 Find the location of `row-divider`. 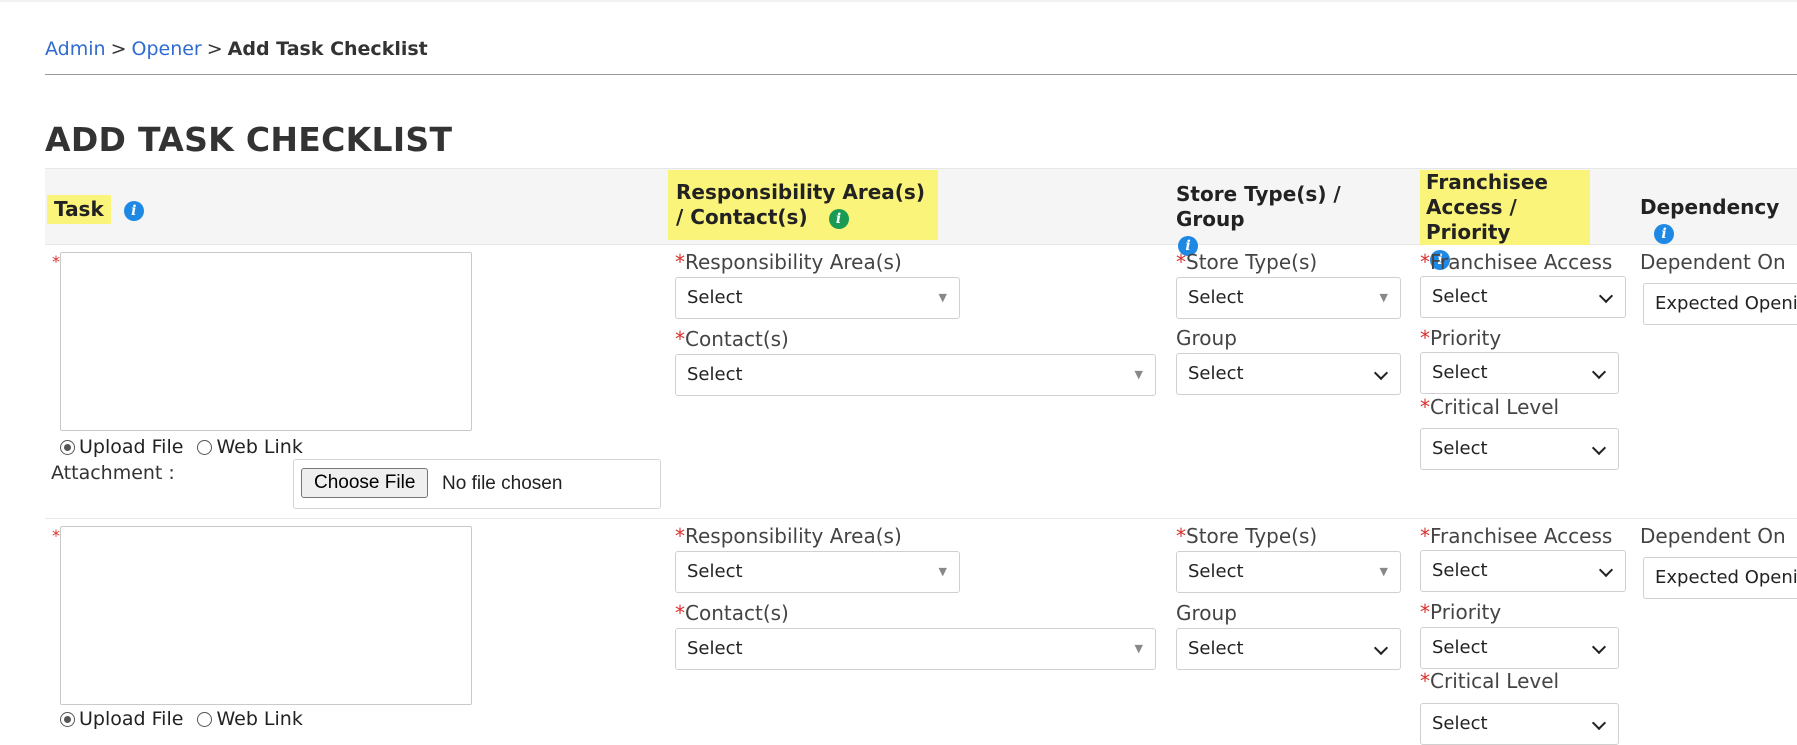

row-divider is located at coordinates (921, 518).